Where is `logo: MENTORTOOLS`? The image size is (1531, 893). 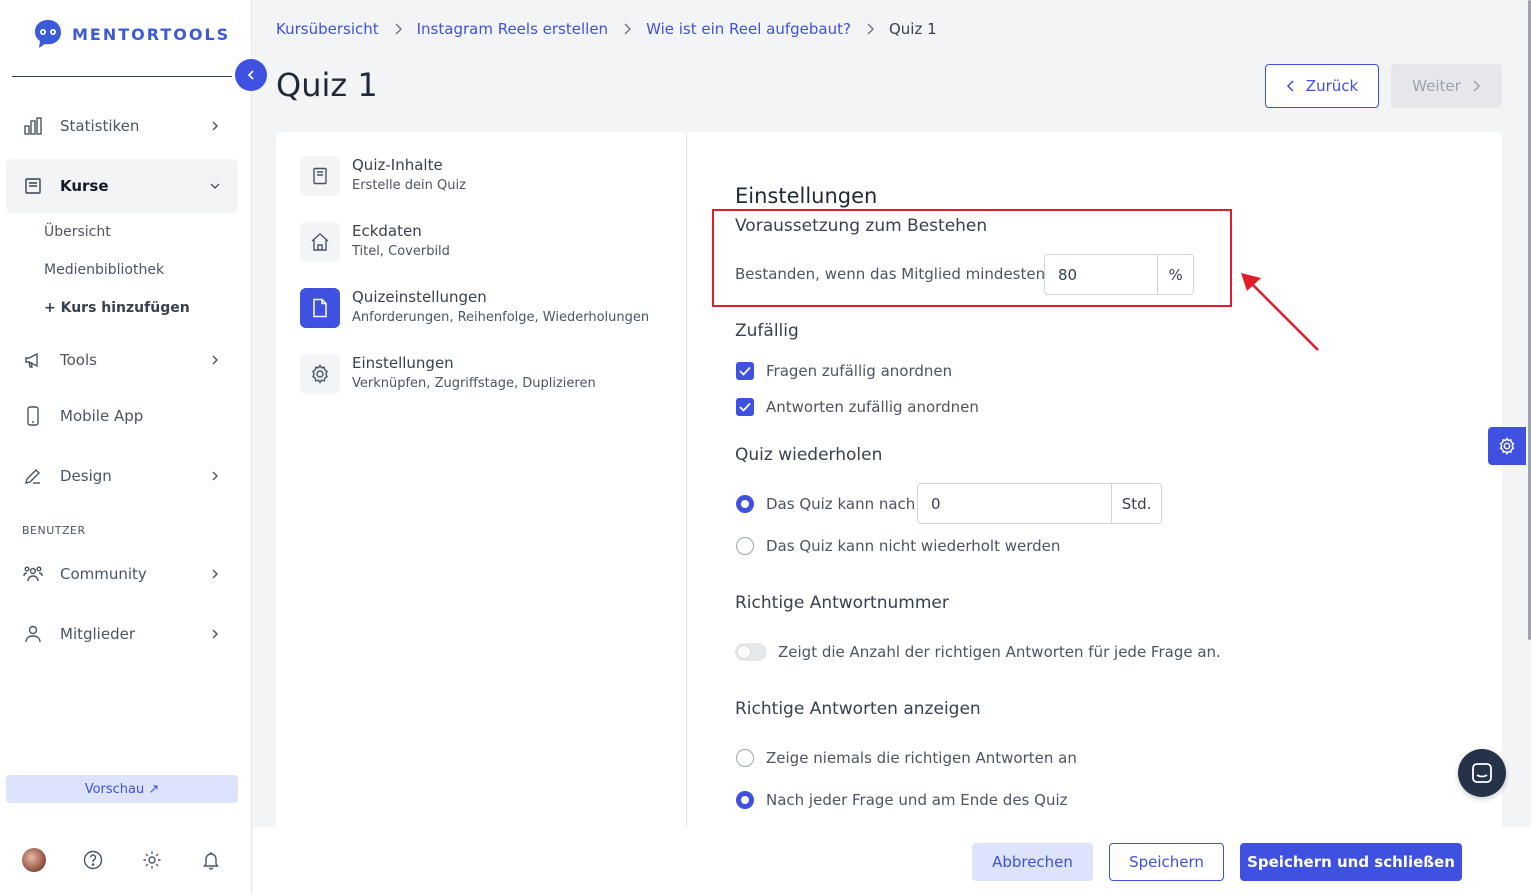 logo: MENTORTOOLS is located at coordinates (131, 34).